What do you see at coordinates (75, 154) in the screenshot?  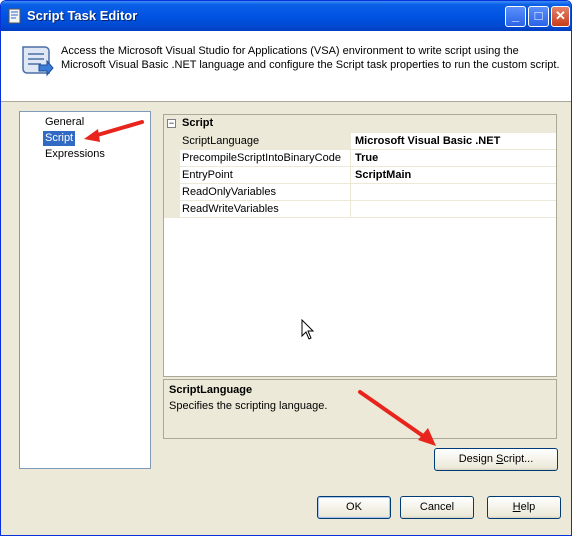 I see `nav-item-expressions: Expressions` at bounding box center [75, 154].